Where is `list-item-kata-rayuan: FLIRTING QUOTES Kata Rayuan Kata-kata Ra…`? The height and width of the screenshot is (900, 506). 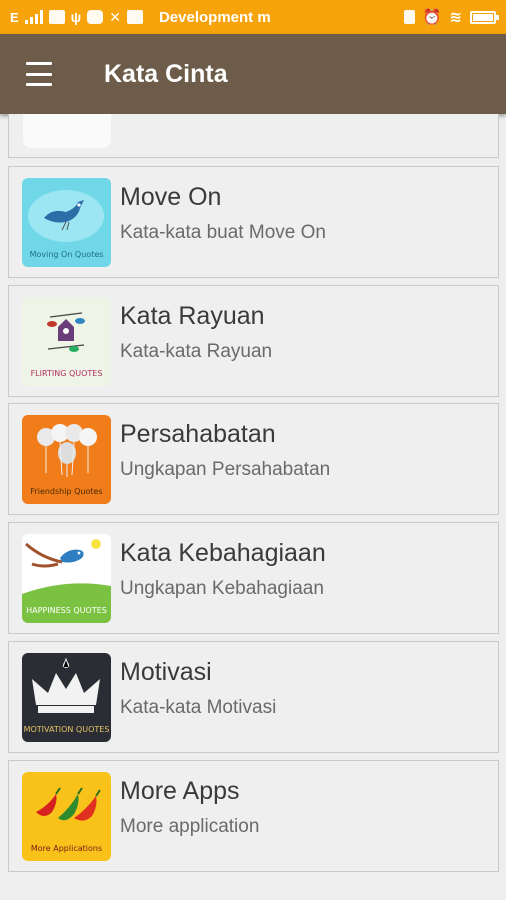
list-item-kata-rayuan: FLIRTING QUOTES Kata Rayuan Kata-kata Ra… is located at coordinates (253, 341).